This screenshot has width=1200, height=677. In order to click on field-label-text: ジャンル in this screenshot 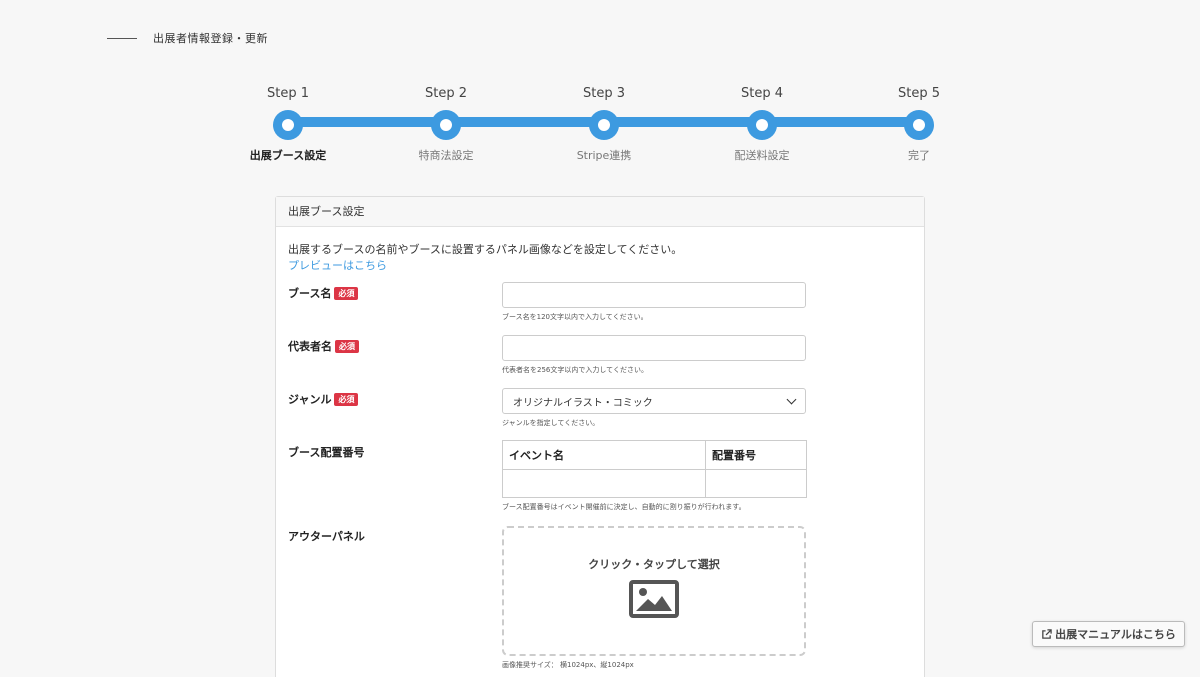, I will do `click(310, 399)`.